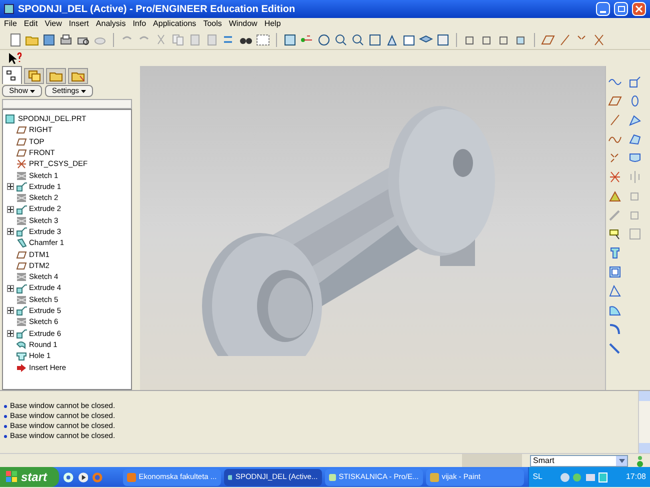  What do you see at coordinates (392, 39) in the screenshot?
I see `reorient-icon` at bounding box center [392, 39].